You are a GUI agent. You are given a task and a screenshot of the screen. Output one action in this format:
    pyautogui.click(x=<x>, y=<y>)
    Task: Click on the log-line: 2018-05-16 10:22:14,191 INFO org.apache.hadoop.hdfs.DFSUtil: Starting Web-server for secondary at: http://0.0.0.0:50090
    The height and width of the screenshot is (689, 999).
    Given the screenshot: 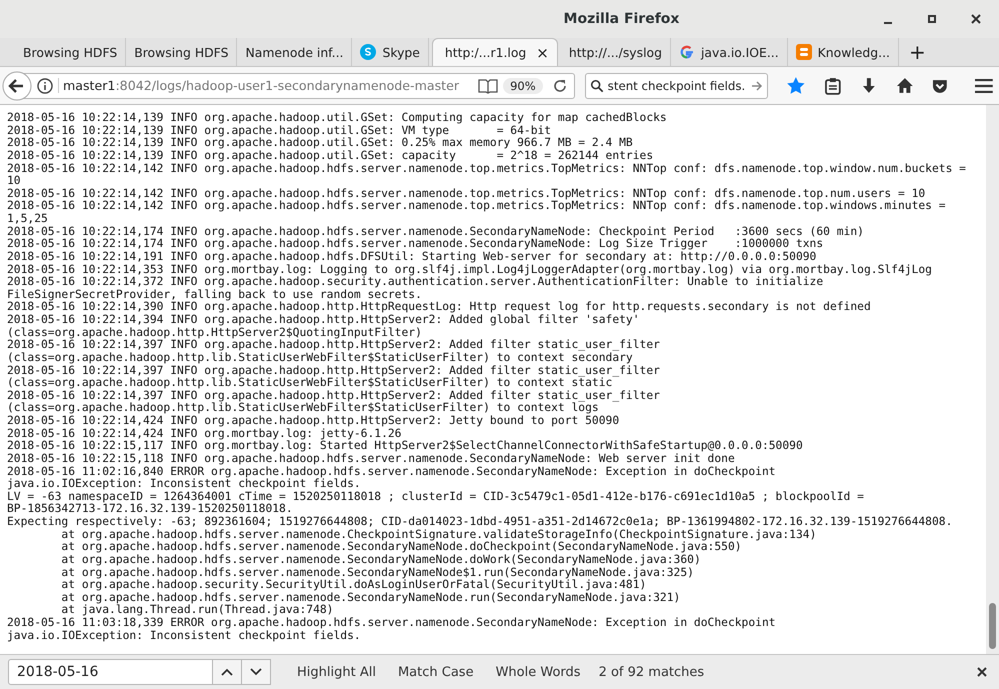 What is the action you would take?
    pyautogui.click(x=411, y=257)
    